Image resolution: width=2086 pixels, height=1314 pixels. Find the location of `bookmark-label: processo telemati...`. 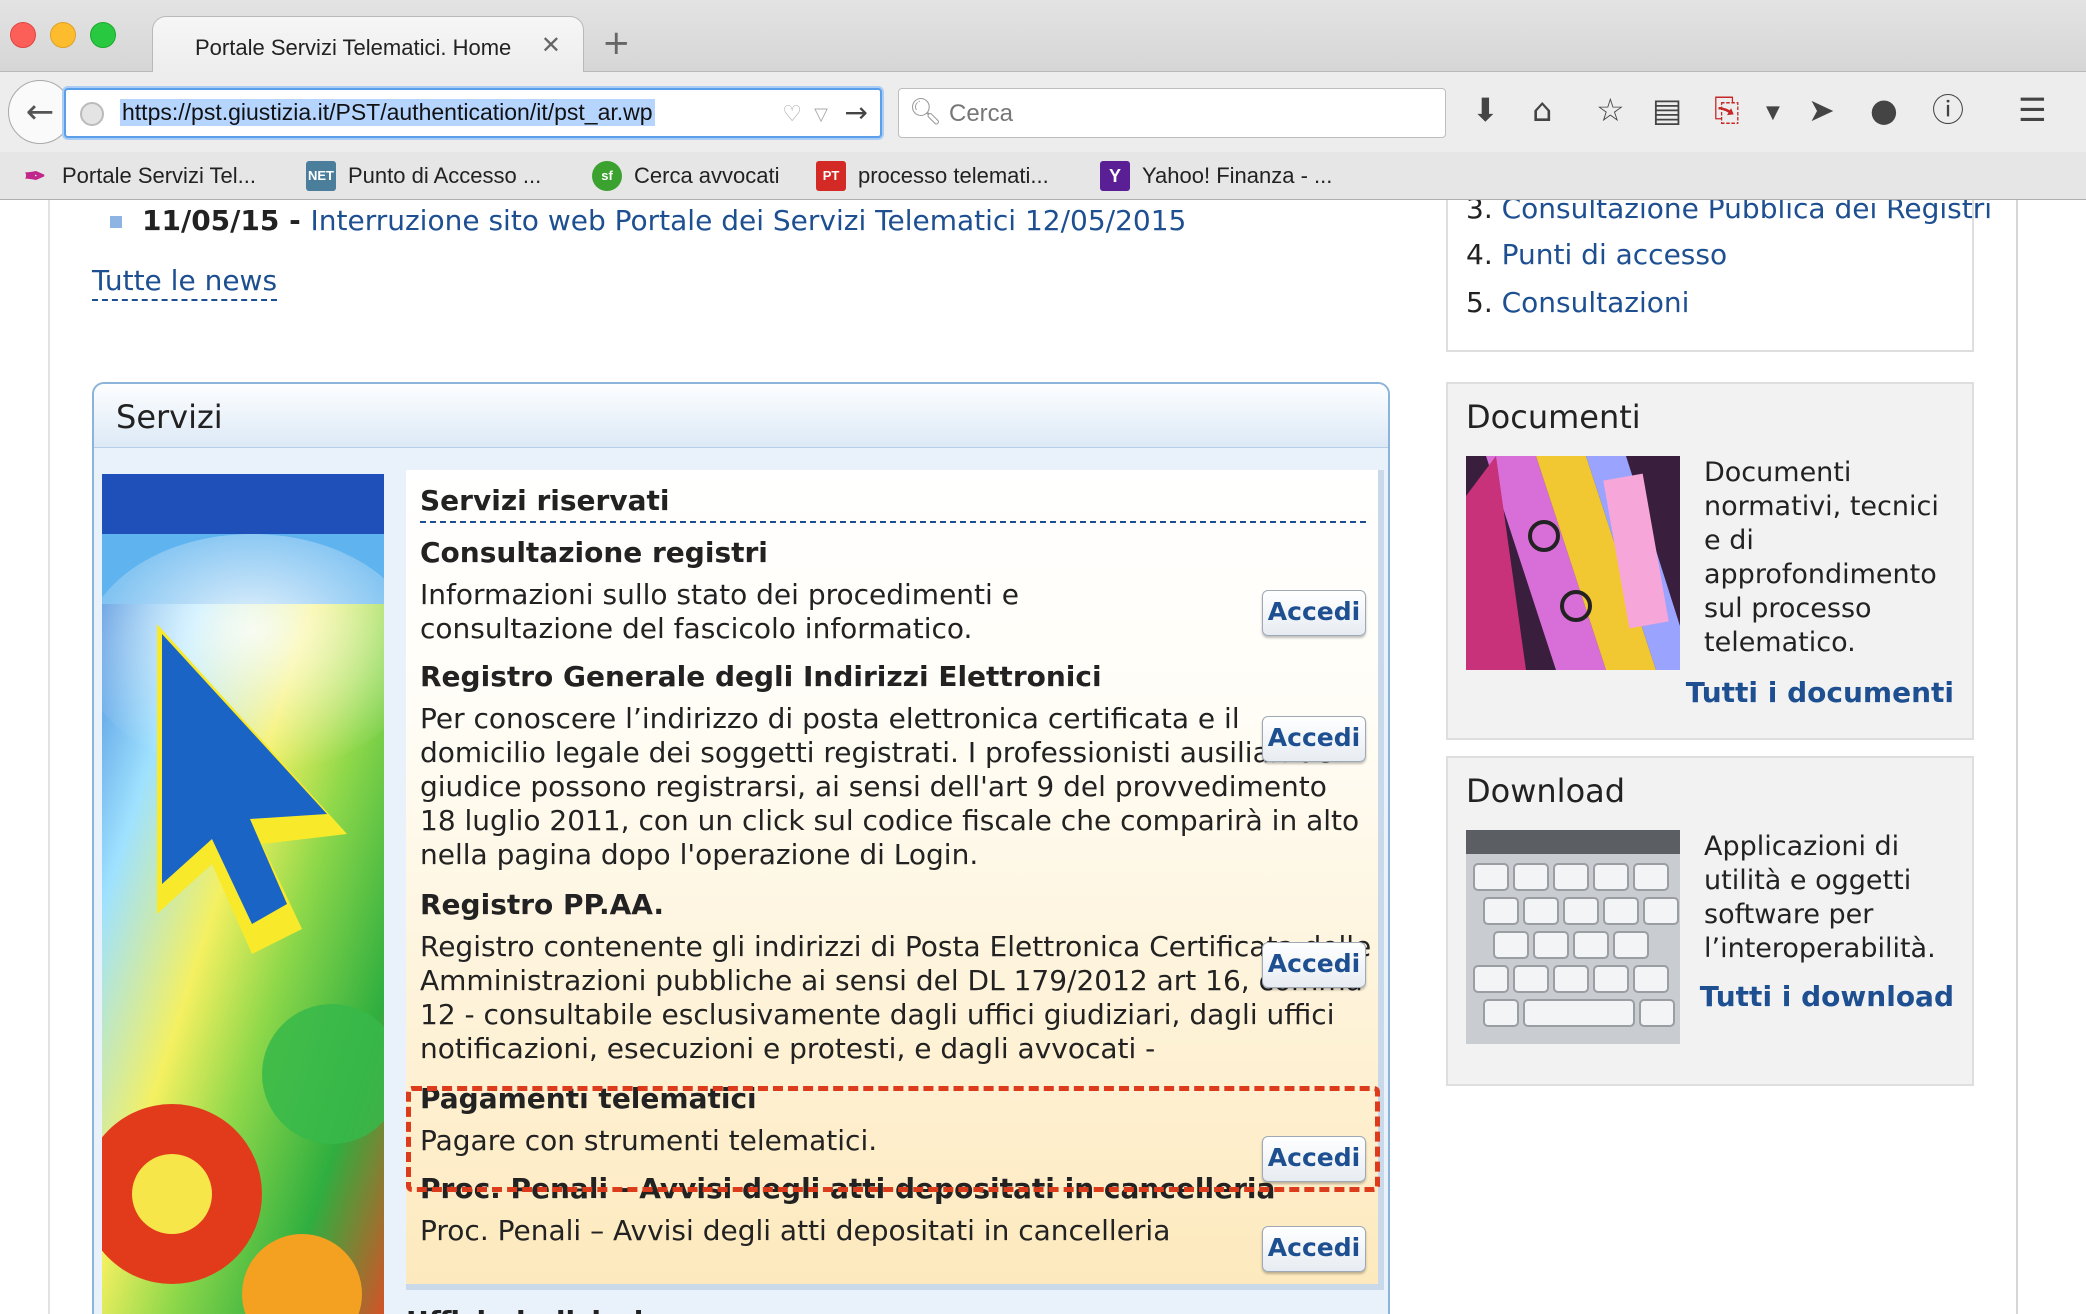

bookmark-label: processo telemati... is located at coordinates (953, 175).